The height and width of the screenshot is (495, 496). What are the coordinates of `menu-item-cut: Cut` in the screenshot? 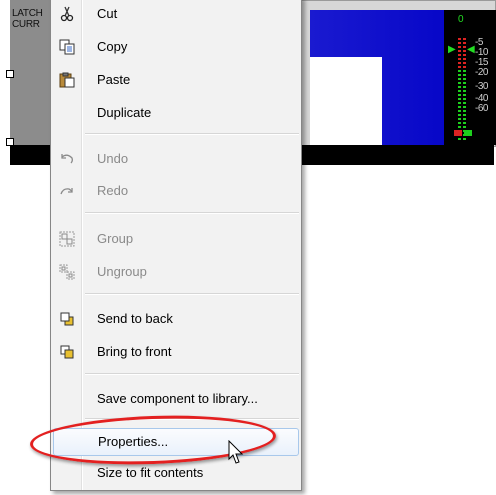 It's located at (176, 14).